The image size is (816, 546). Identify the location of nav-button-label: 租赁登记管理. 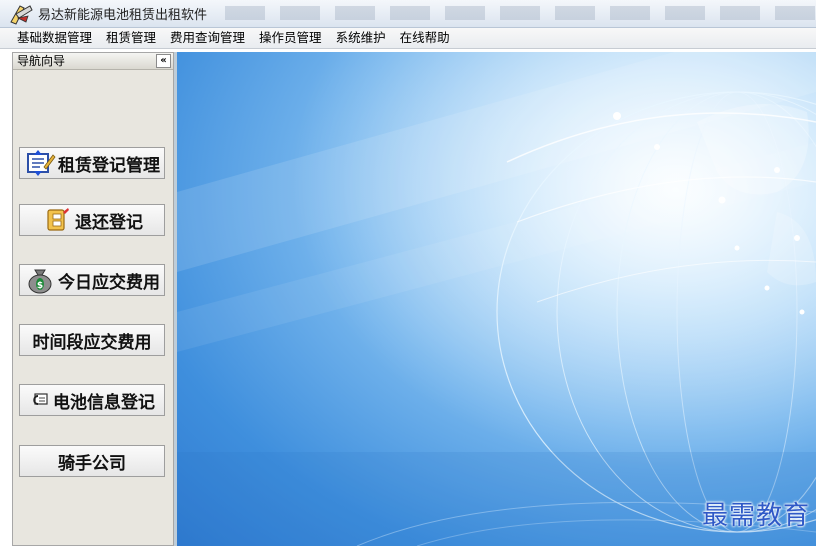
(109, 165).